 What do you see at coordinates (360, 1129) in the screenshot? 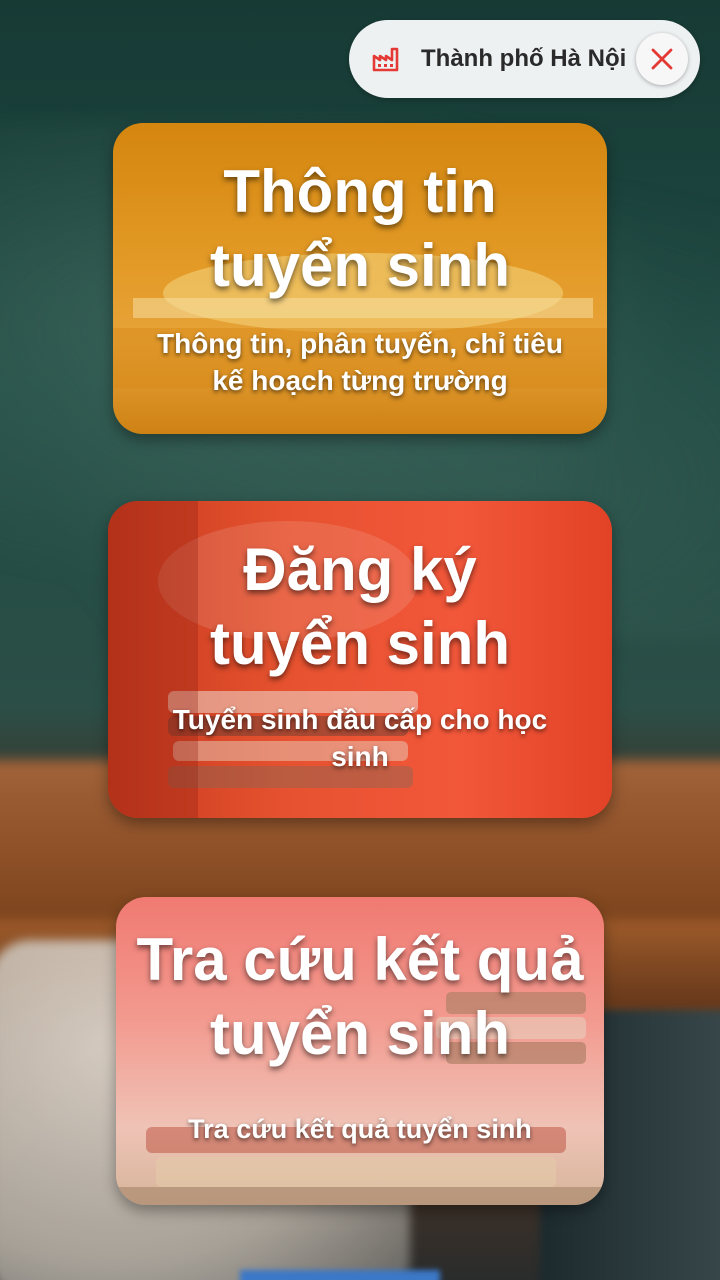
I see `card-subtitle: Tra cứu kết quả tuyển sinh` at bounding box center [360, 1129].